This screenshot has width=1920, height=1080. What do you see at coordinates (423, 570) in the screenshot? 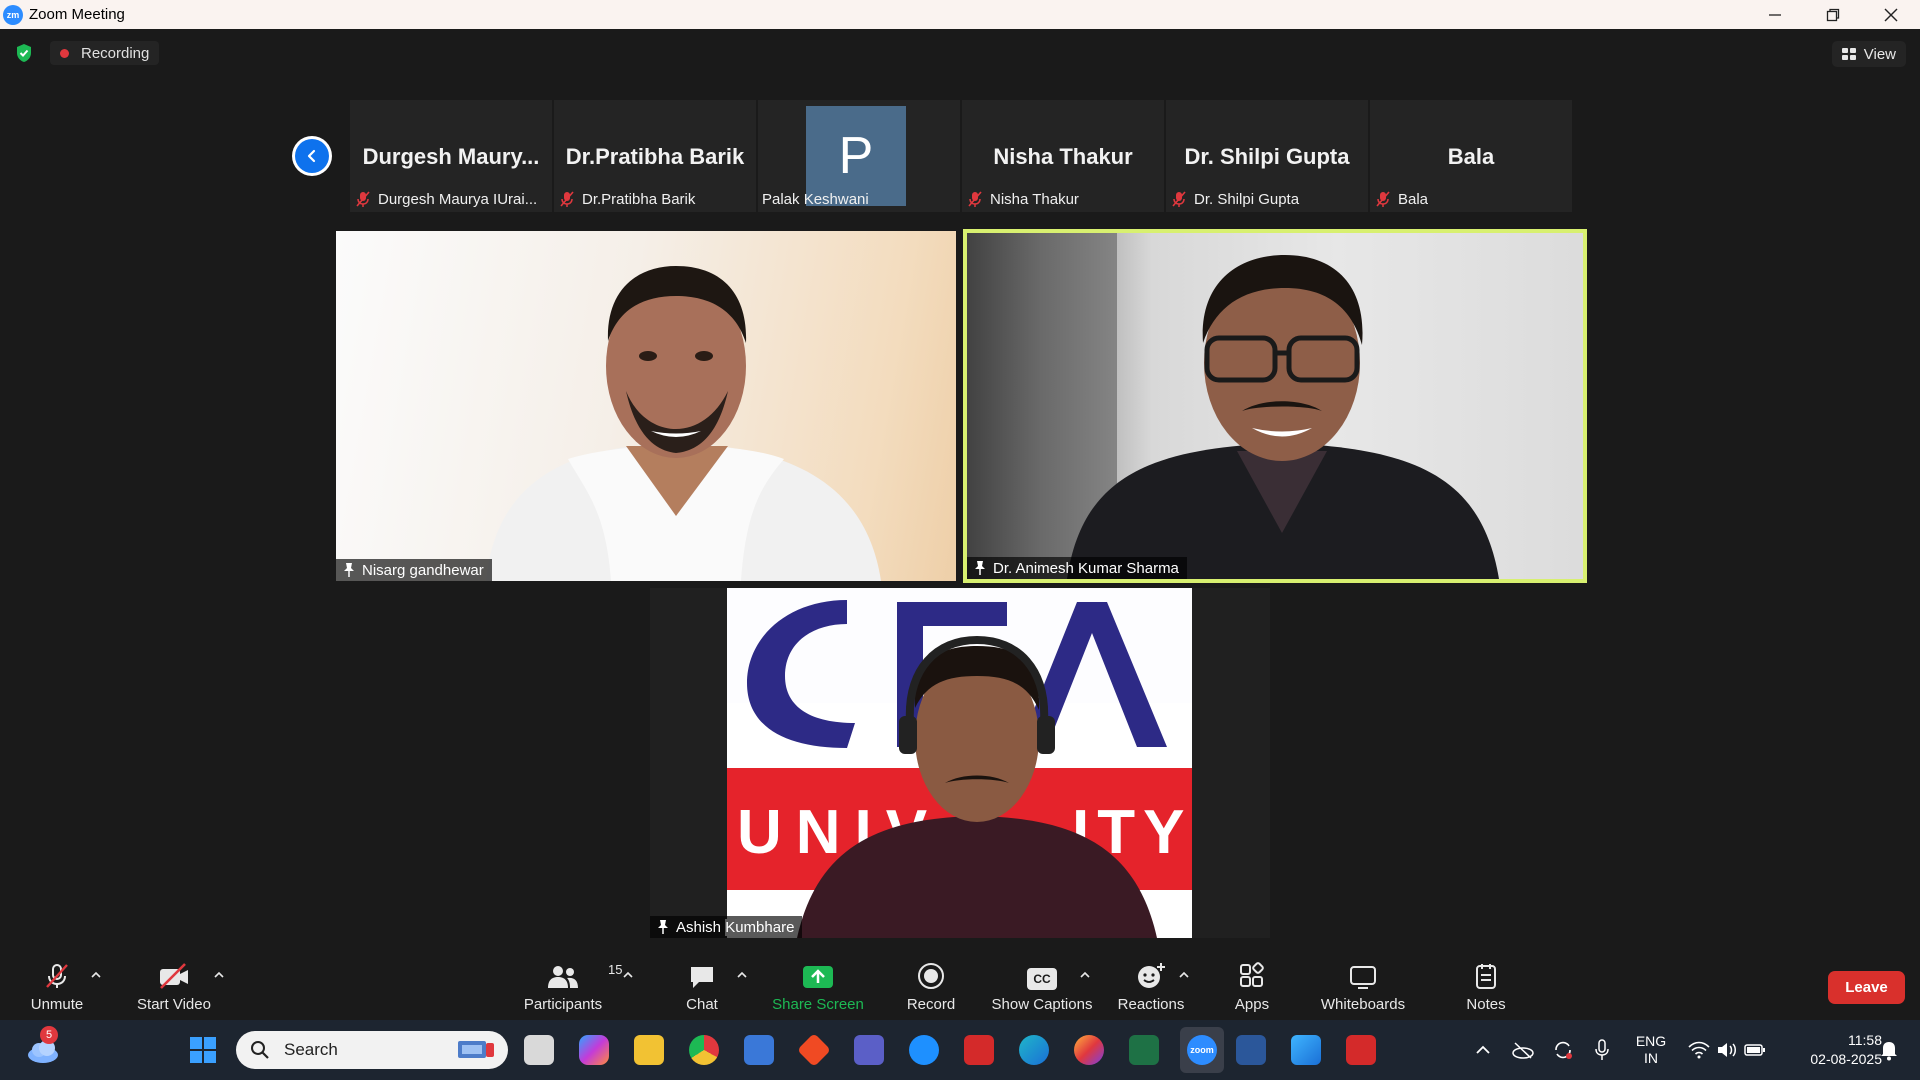
I see `participant-name: Nisarg gandhewar` at bounding box center [423, 570].